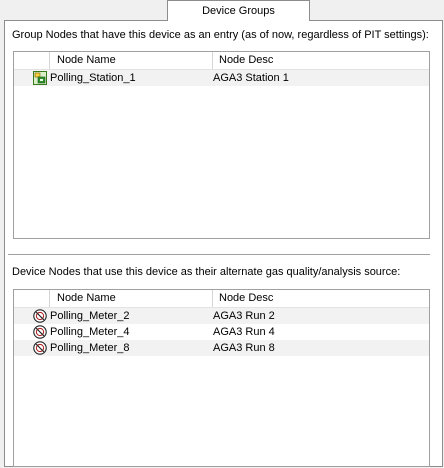 This screenshot has width=444, height=468. I want to click on node-name: Polling_Meter_8, so click(90, 348).